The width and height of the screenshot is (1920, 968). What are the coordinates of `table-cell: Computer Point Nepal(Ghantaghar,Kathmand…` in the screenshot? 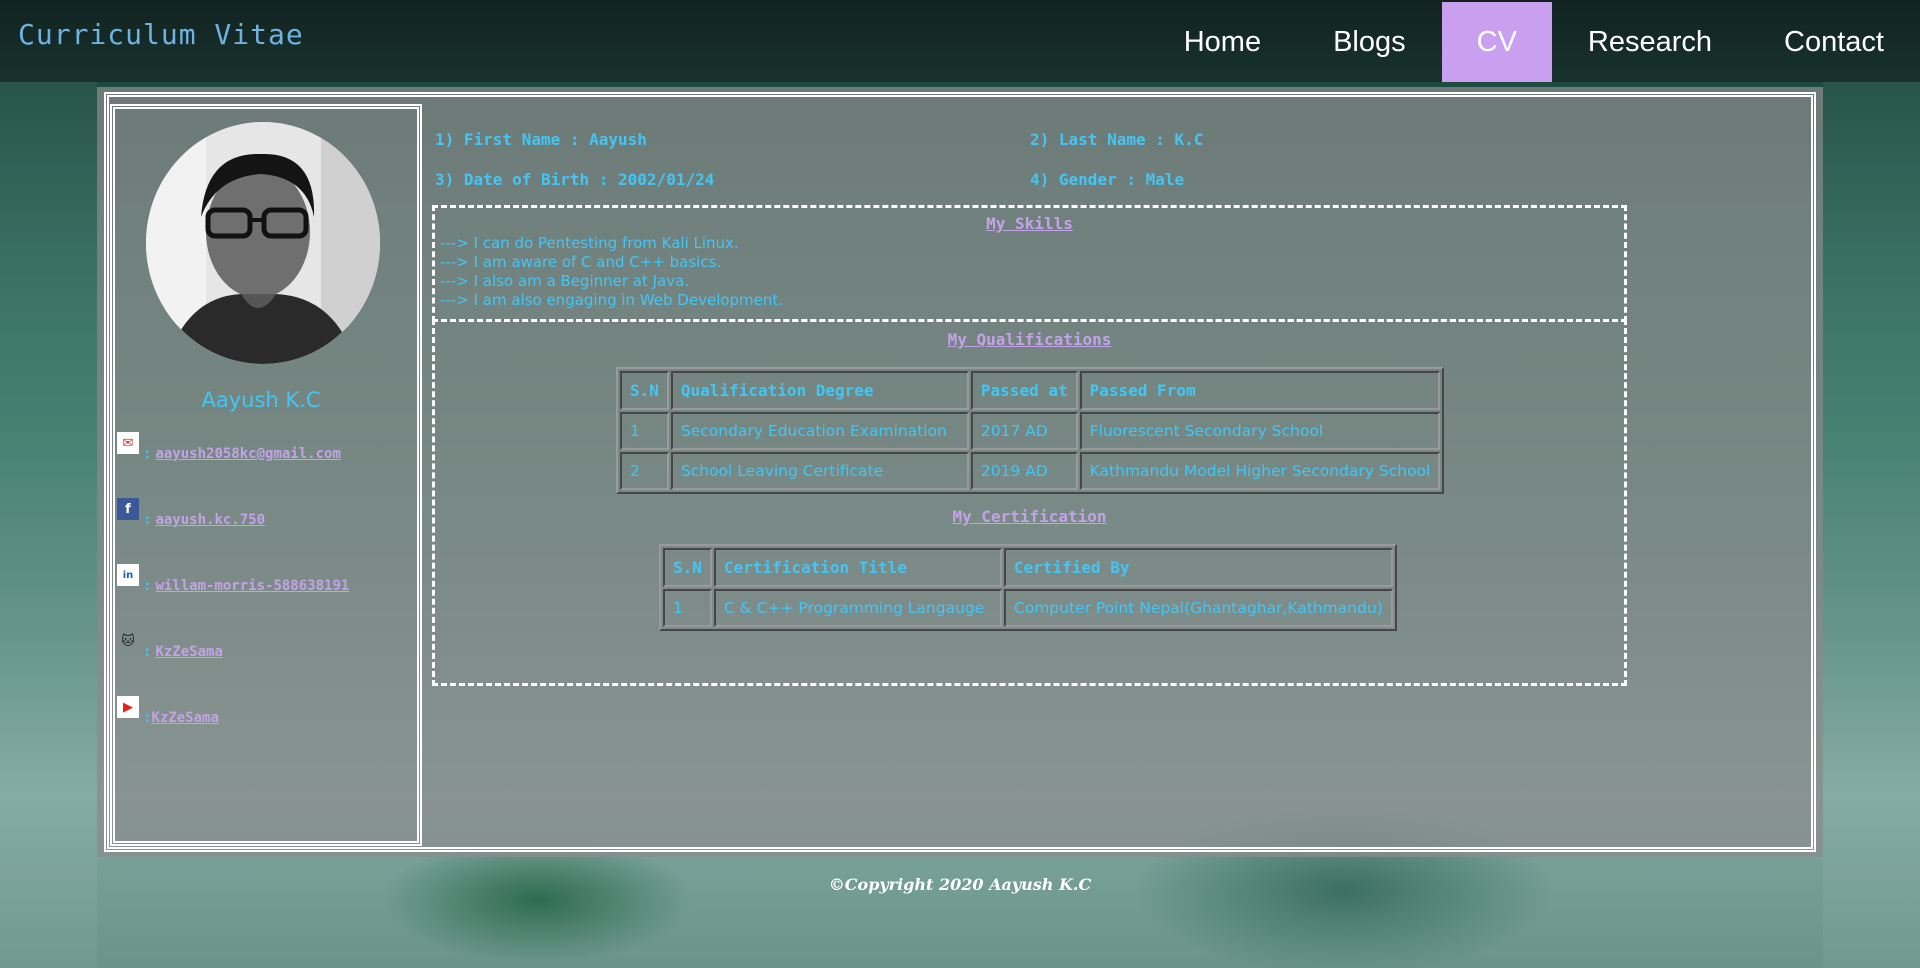 It's located at (1198, 608).